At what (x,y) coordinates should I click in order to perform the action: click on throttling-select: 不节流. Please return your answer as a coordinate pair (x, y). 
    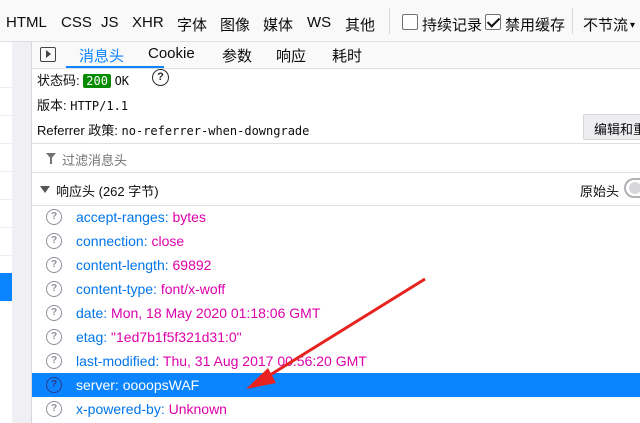
    Looking at the image, I should click on (605, 24).